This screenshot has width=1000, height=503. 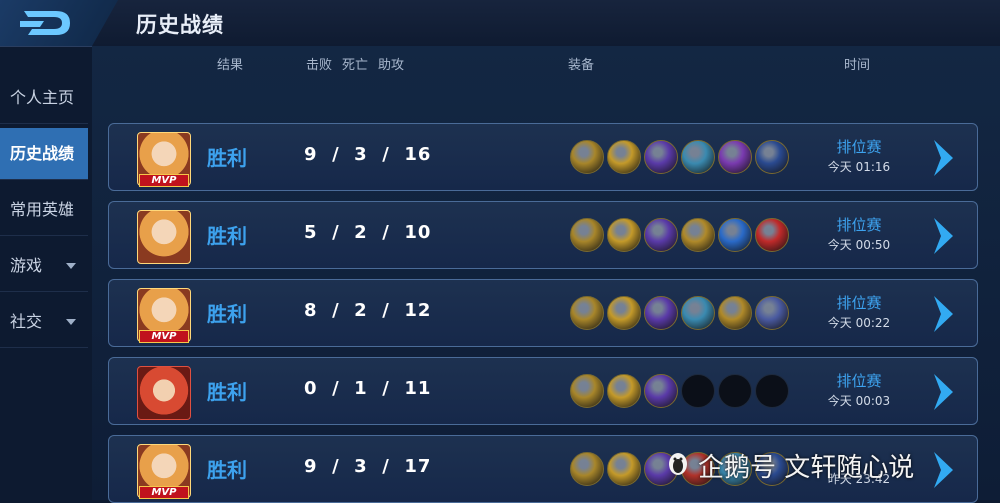 I want to click on assists-value: 17, so click(x=418, y=466).